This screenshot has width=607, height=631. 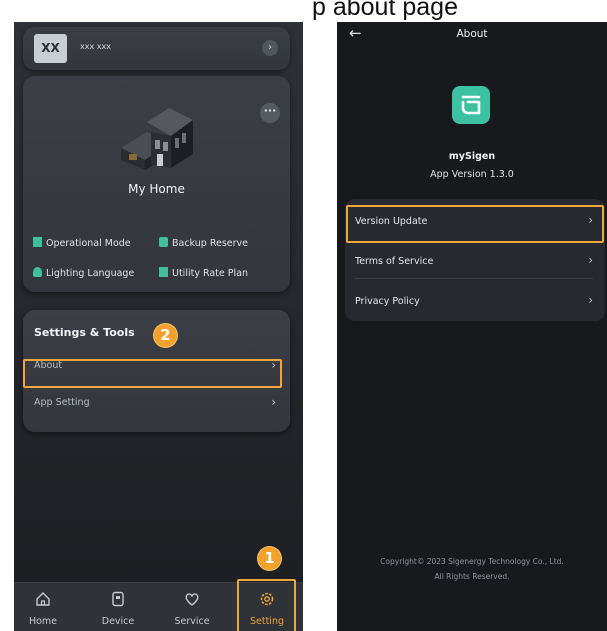 I want to click on step-badge-1: 1, so click(x=269, y=558).